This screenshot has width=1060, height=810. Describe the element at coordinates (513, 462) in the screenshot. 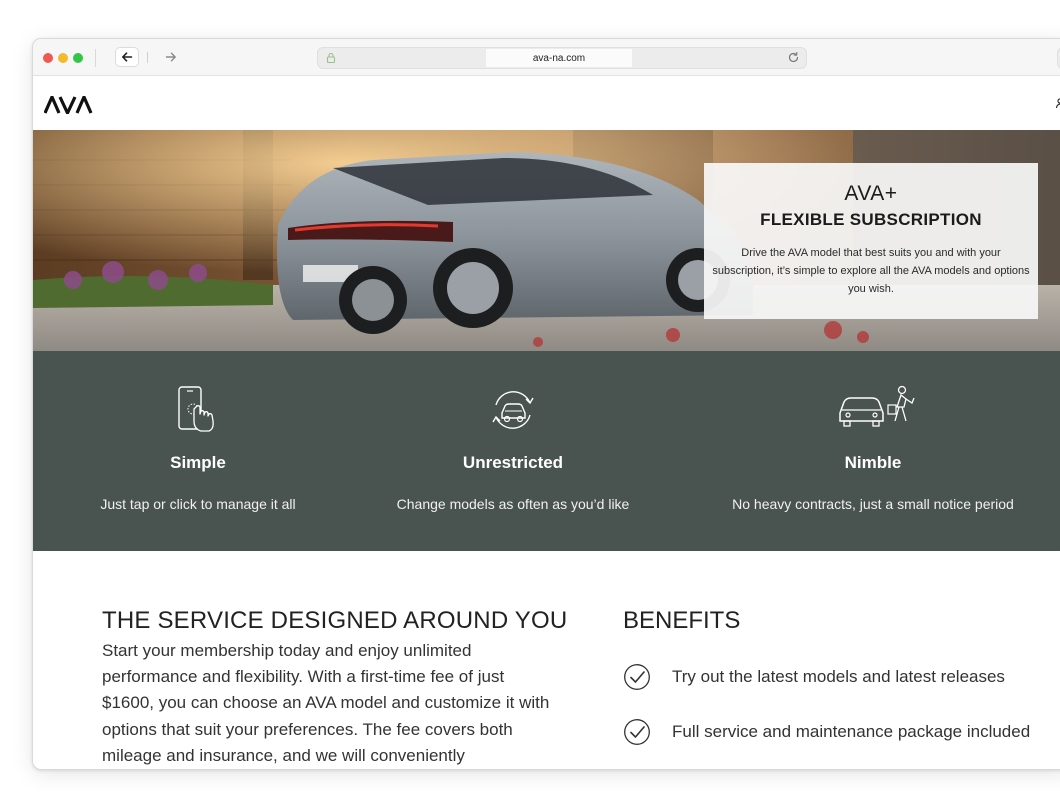

I see `feature-title: Unrestricted` at that location.